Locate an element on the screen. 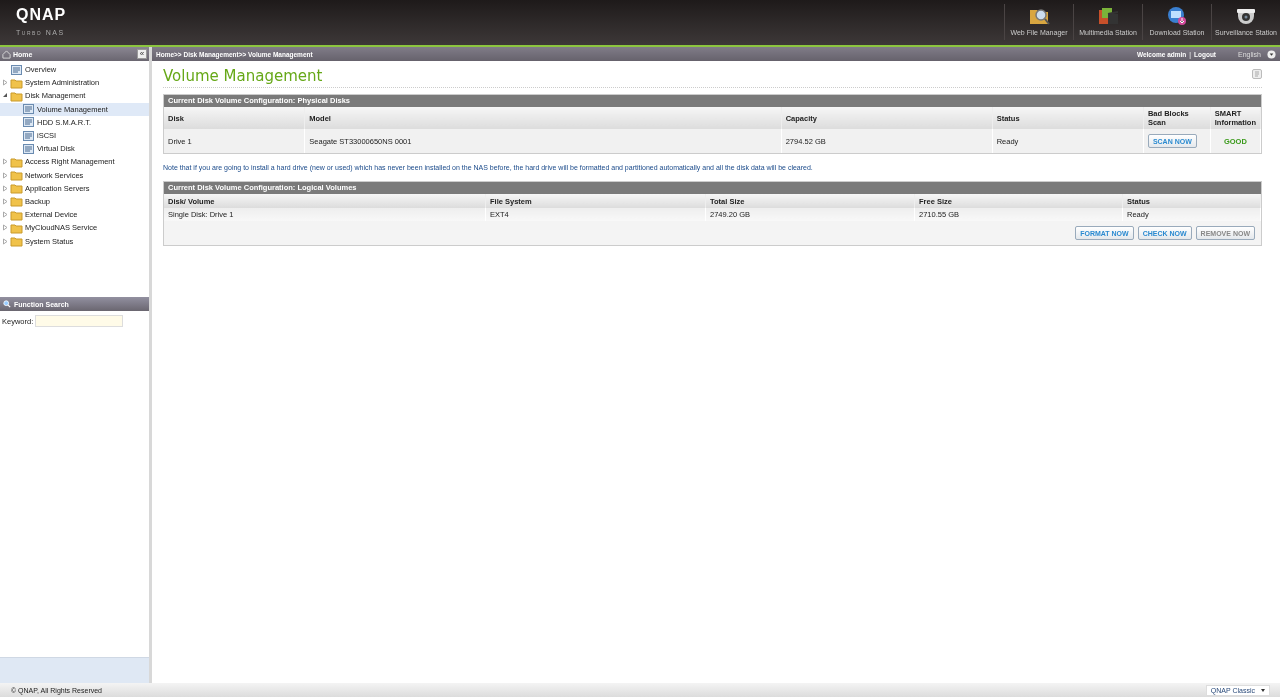 The width and height of the screenshot is (1280, 699). dropdown-icon is located at coordinates (1271, 54).